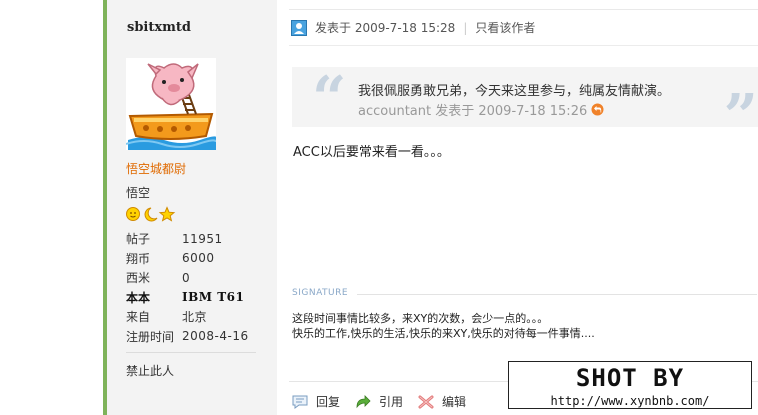 The width and height of the screenshot is (758, 415). I want to click on post-timestamp: 发表于 2009-7-18 15:28, so click(385, 28).